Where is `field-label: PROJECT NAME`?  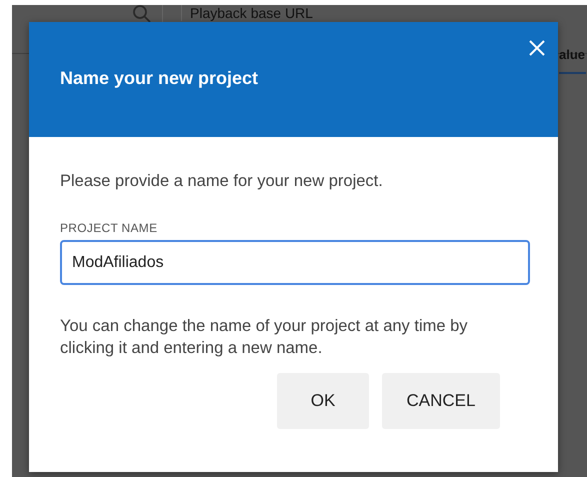
field-label: PROJECT NAME is located at coordinates (109, 228).